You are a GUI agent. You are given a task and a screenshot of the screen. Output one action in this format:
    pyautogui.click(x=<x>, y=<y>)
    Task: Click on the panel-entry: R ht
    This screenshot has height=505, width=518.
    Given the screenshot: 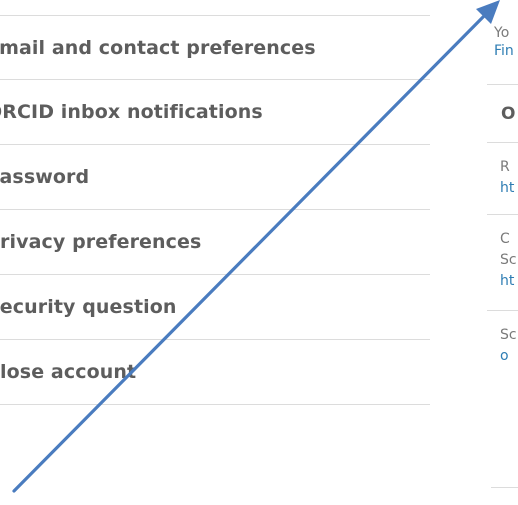 What is the action you would take?
    pyautogui.click(x=502, y=179)
    